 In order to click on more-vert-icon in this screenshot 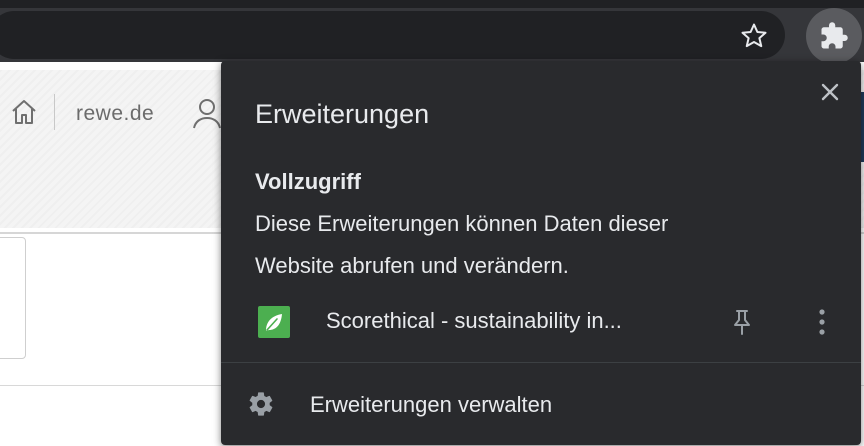, I will do `click(822, 322)`.